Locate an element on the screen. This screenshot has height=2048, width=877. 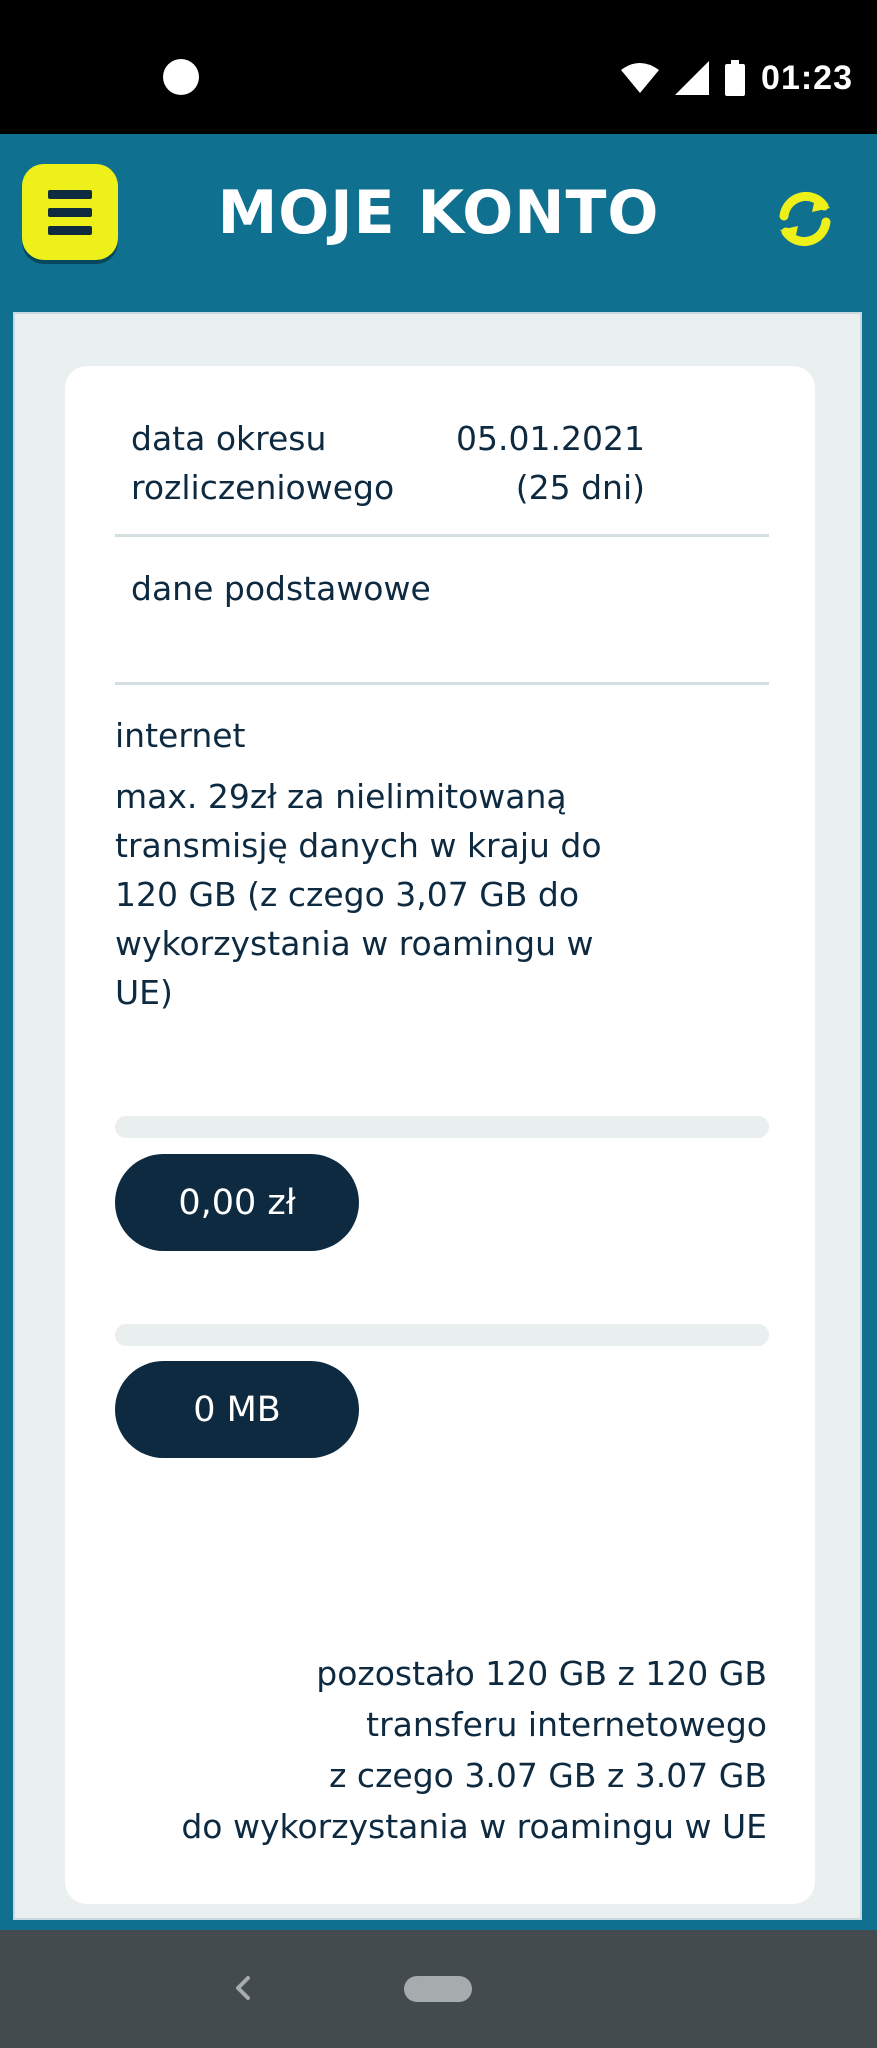
cost-usage-bar is located at coordinates (442, 1127).